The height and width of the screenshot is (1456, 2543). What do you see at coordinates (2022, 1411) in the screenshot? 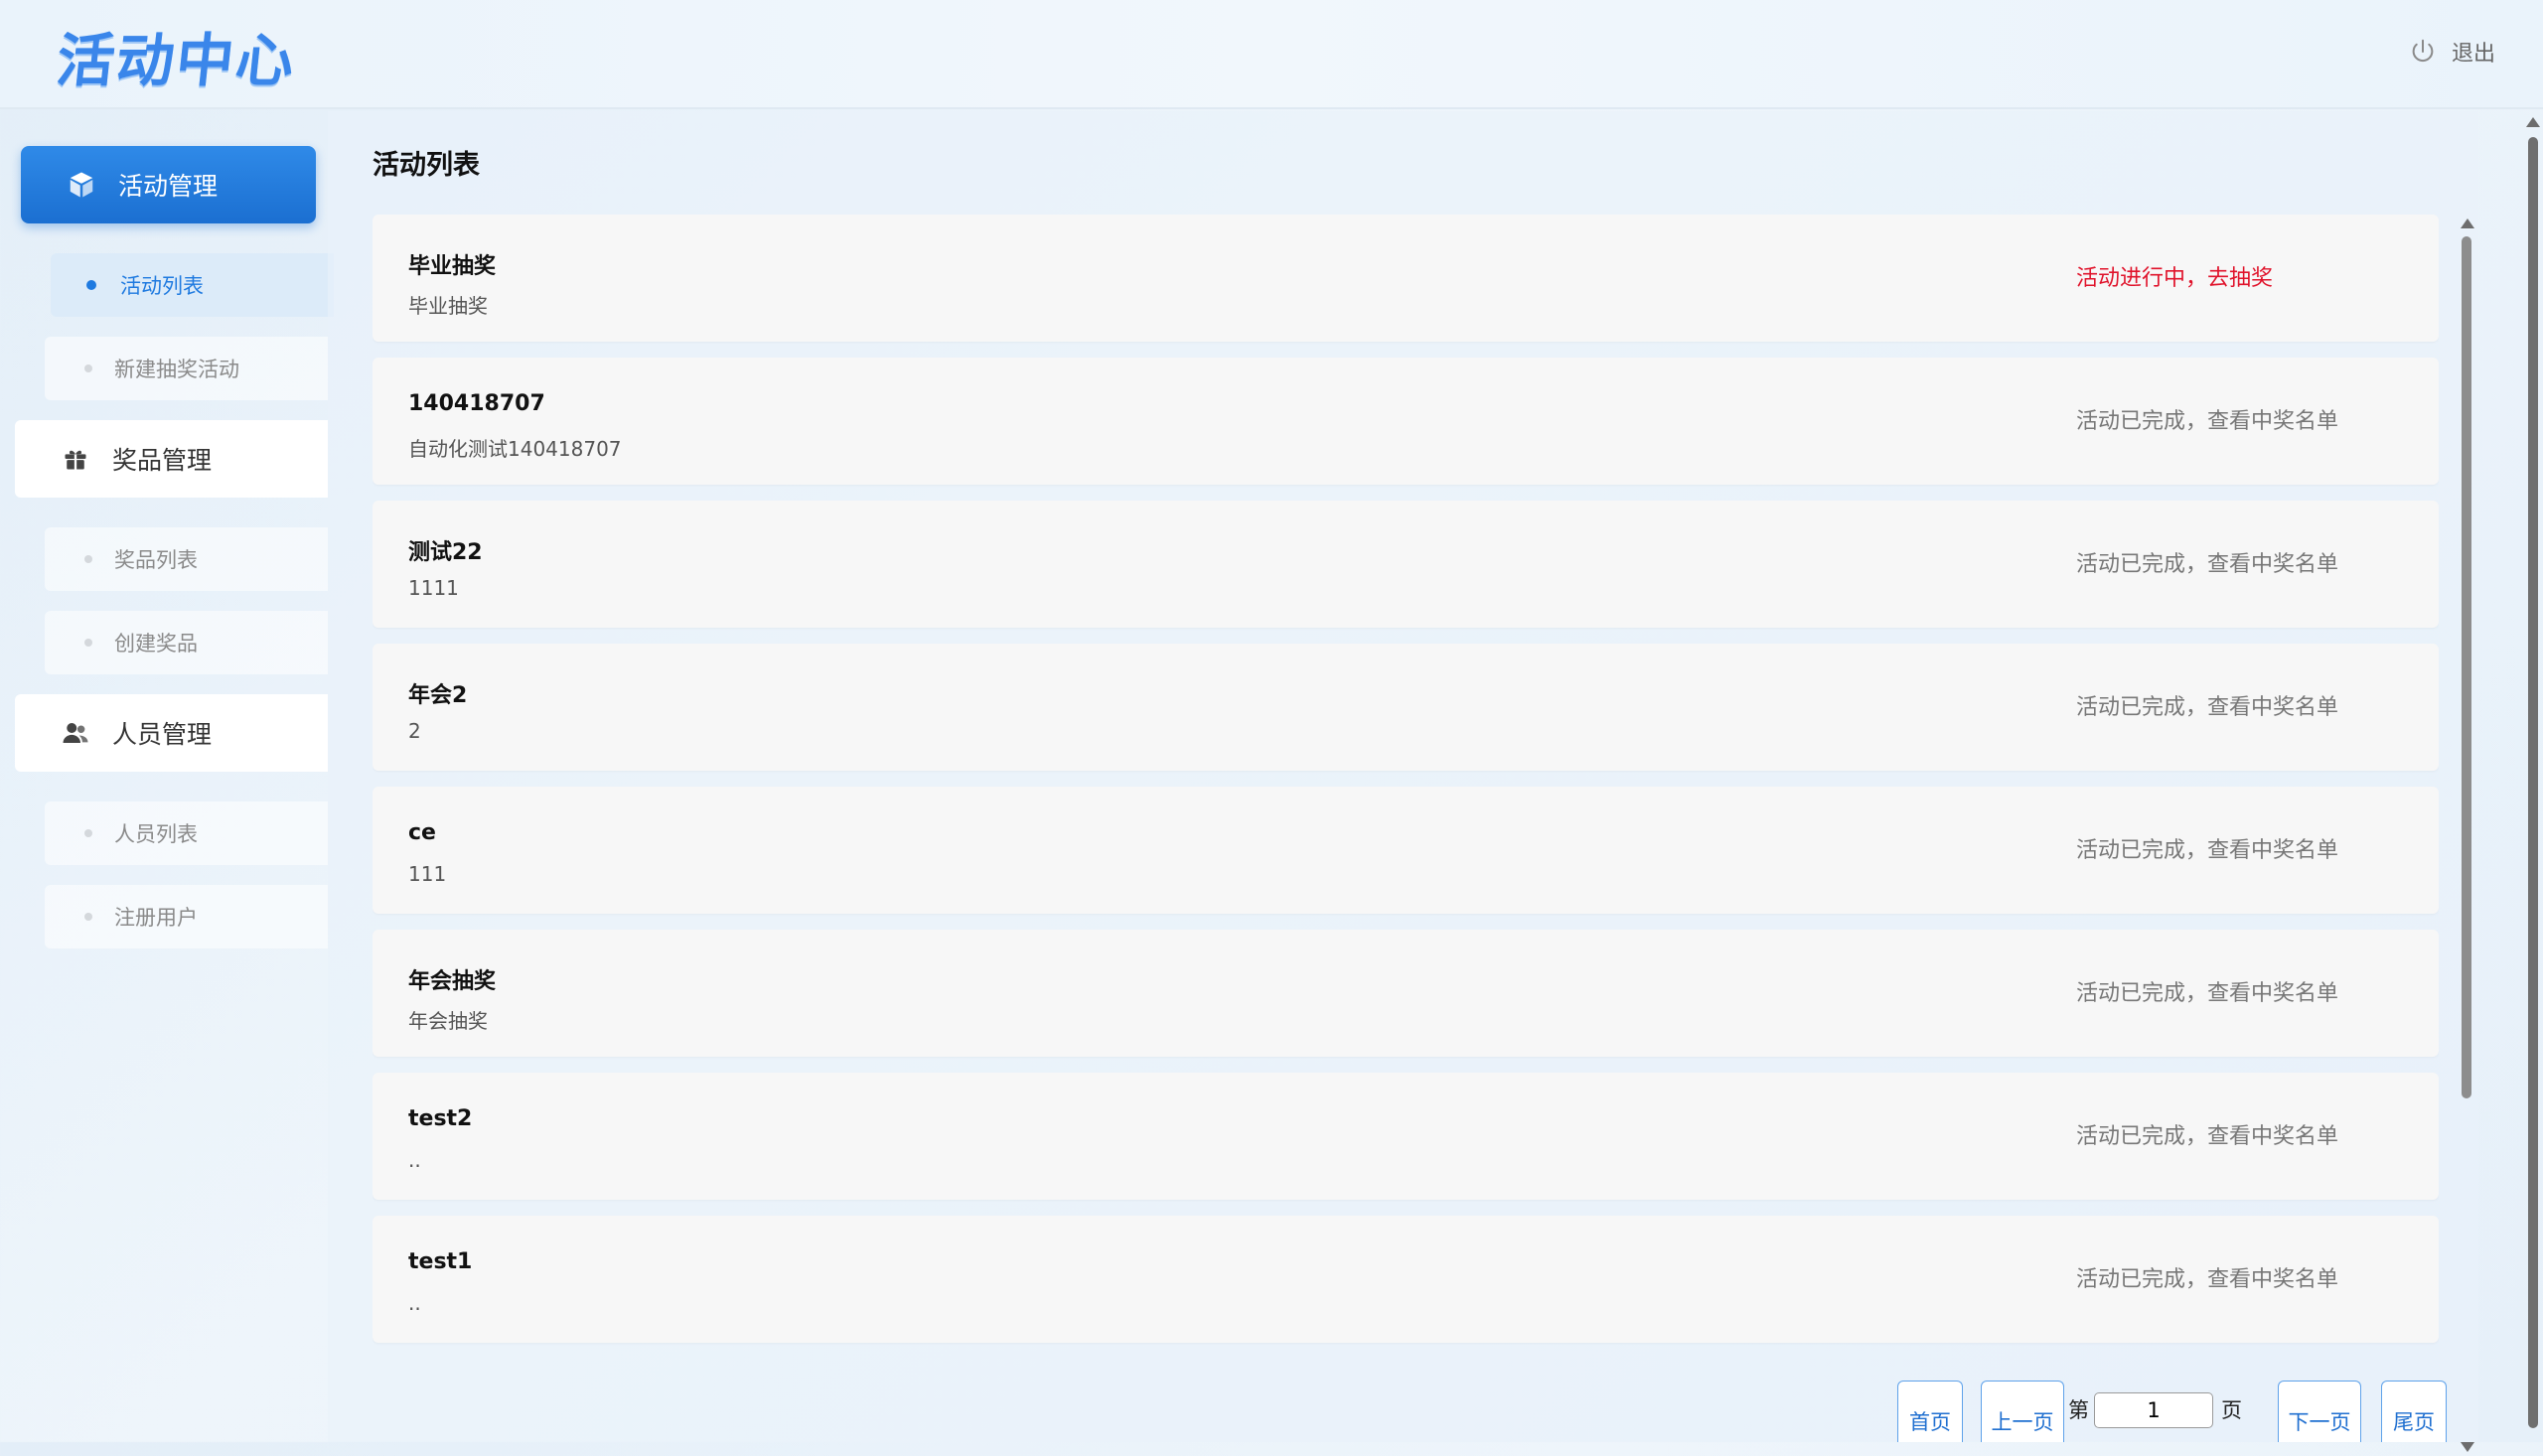
I see `prev-page-button: 上一页` at bounding box center [2022, 1411].